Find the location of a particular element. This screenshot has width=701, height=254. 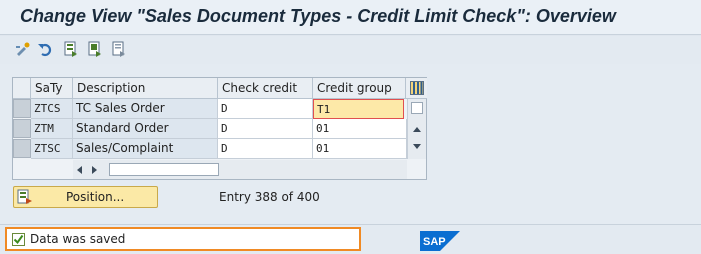

description-cell: Standard Order is located at coordinates (145, 129).